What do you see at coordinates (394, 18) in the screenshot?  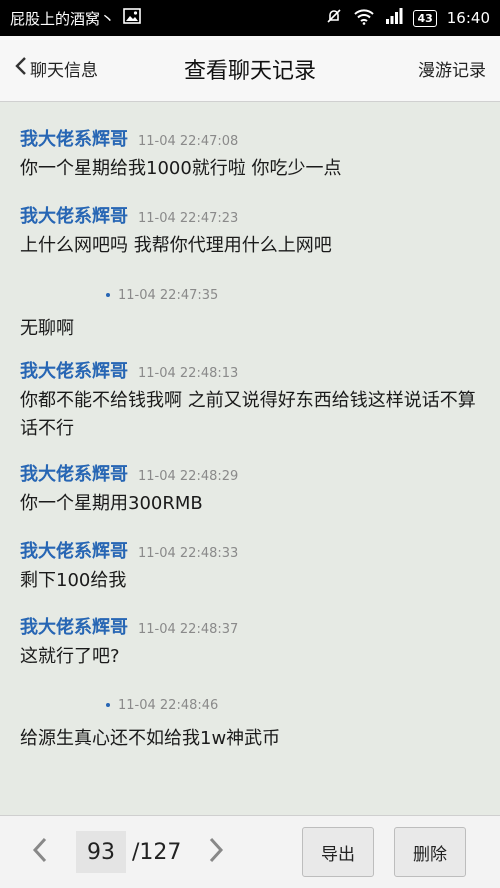 I see `signal-icon` at bounding box center [394, 18].